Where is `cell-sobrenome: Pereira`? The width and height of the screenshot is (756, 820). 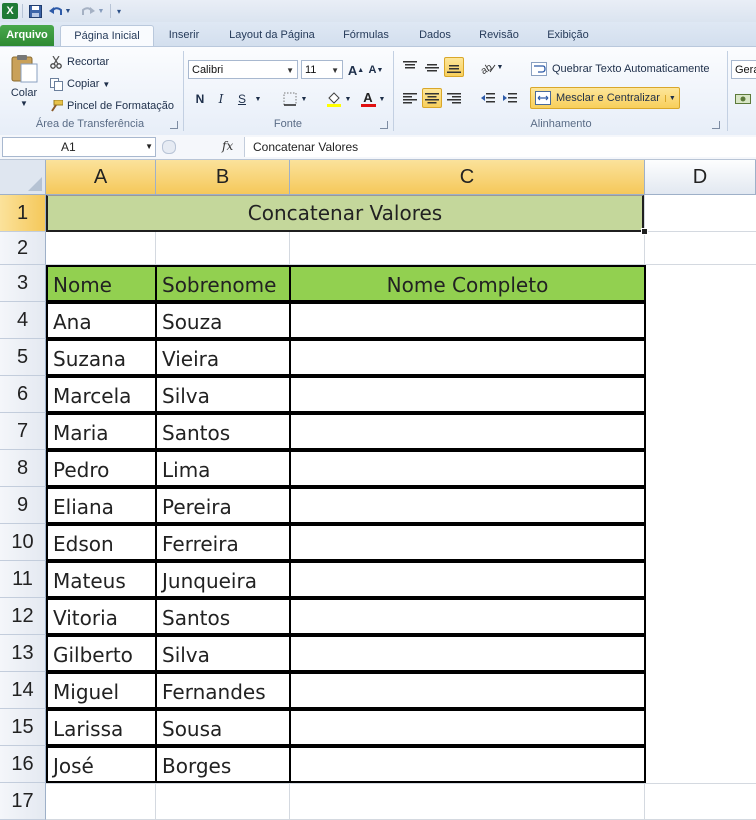 cell-sobrenome: Pereira is located at coordinates (223, 505).